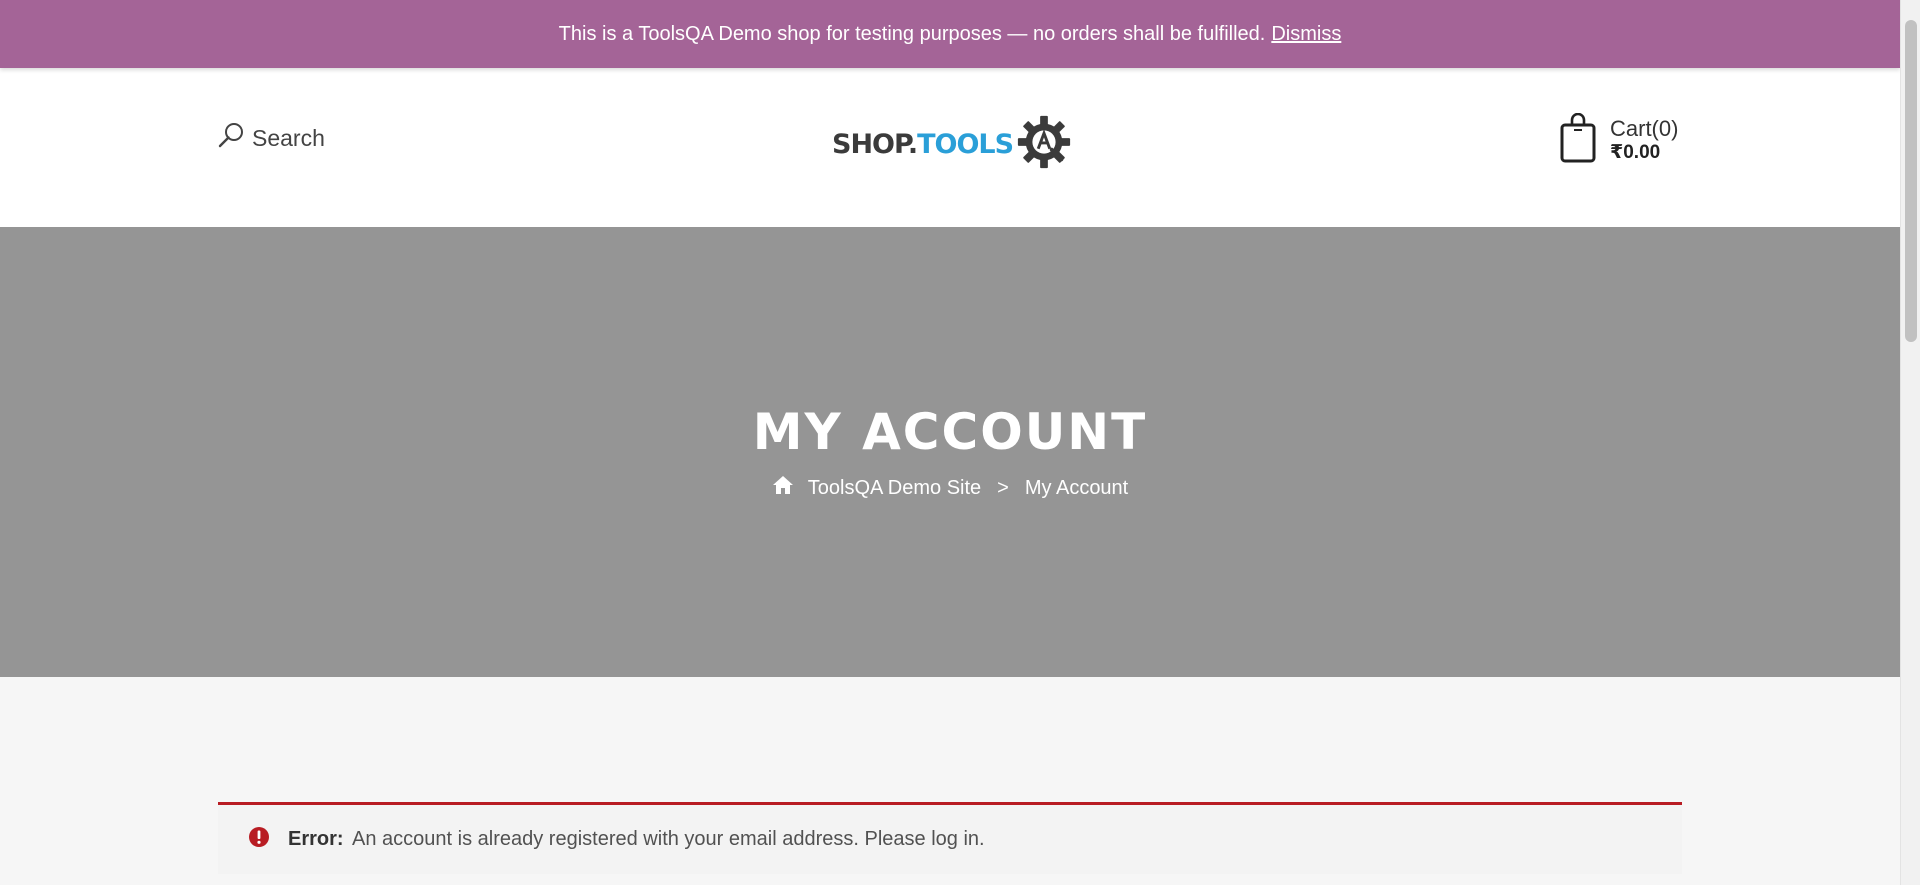 The width and height of the screenshot is (1920, 885). What do you see at coordinates (231, 138) in the screenshot?
I see `search-icon` at bounding box center [231, 138].